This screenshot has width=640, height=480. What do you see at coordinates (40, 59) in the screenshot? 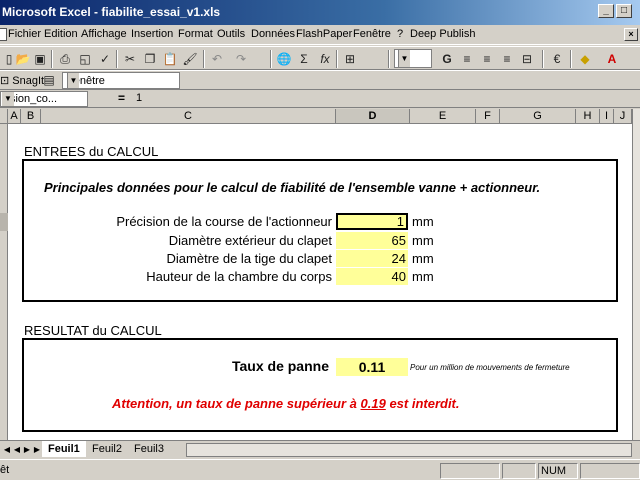
I see `save-icon: ▣` at bounding box center [40, 59].